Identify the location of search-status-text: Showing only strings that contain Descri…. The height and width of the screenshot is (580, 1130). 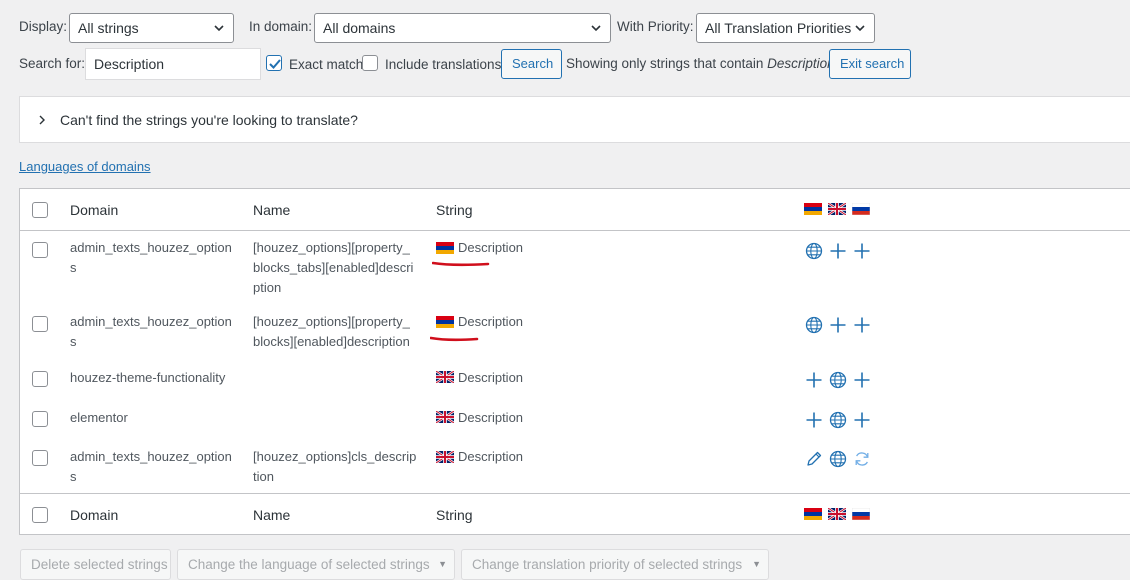
(700, 63).